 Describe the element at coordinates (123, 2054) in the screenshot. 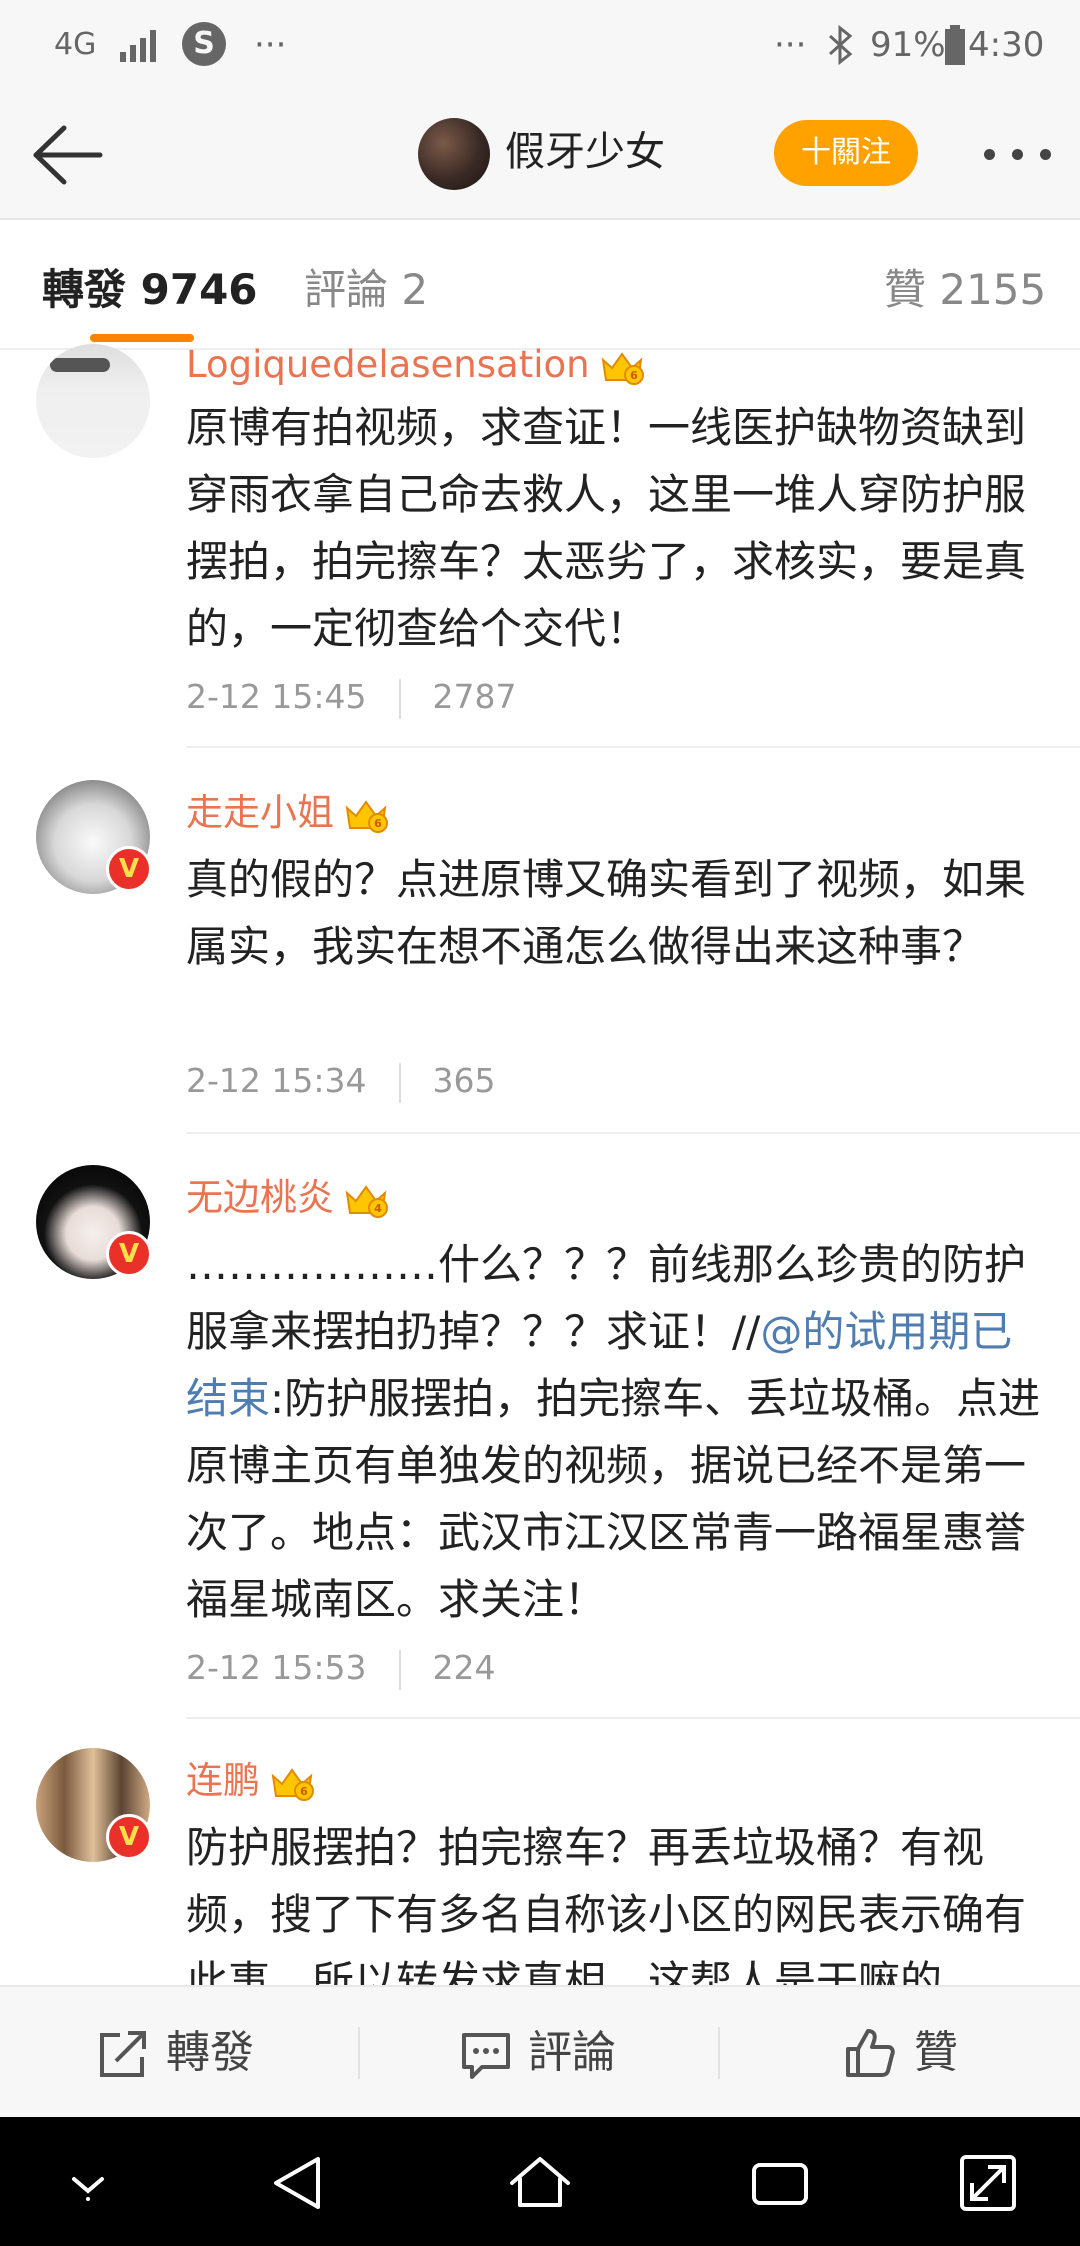

I see `repost-icon` at that location.